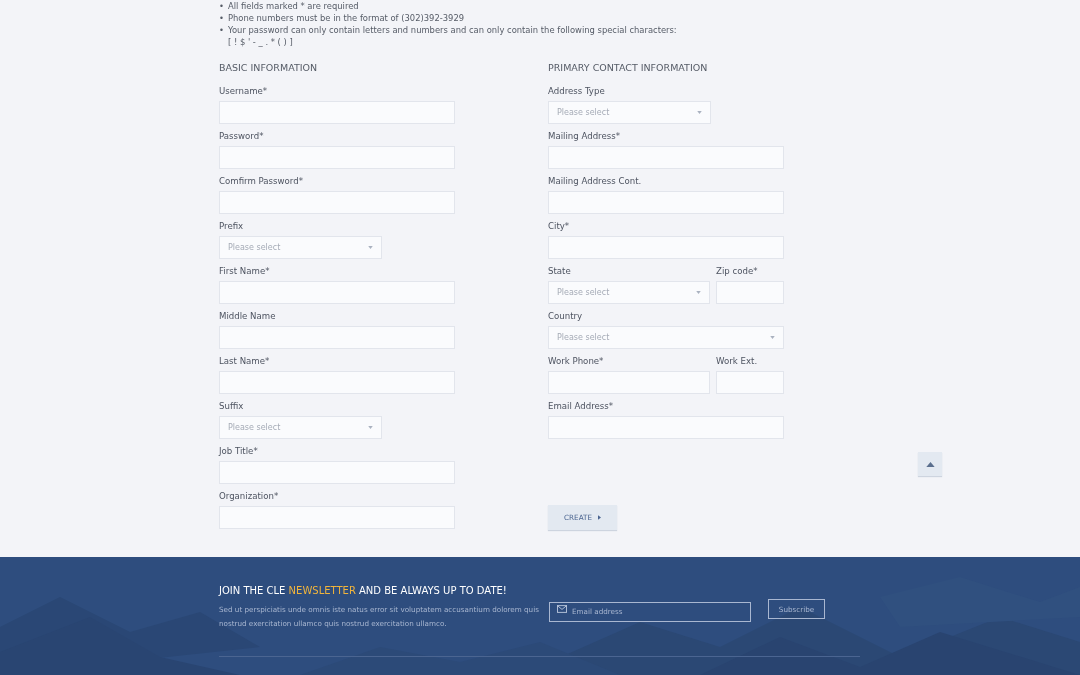 The image size is (1080, 675). I want to click on field-label: Username*, so click(244, 91).